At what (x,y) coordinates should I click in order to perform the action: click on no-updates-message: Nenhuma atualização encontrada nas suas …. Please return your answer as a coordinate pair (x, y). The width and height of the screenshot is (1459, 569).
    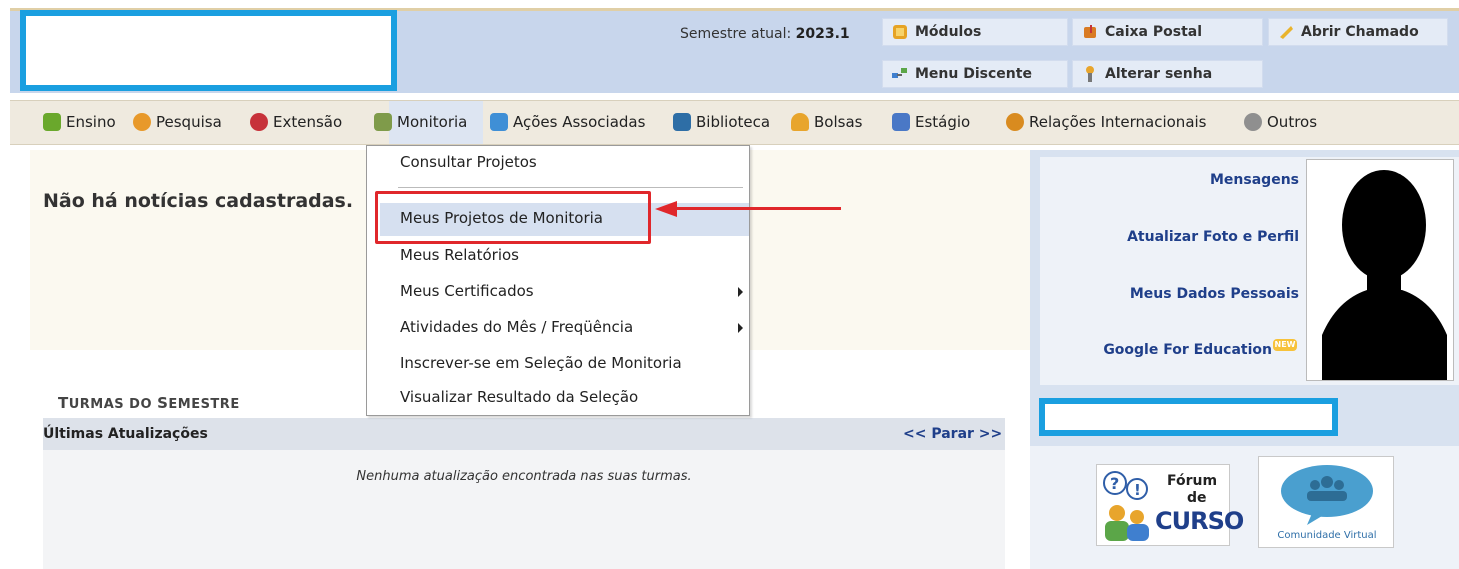
    Looking at the image, I should click on (524, 476).